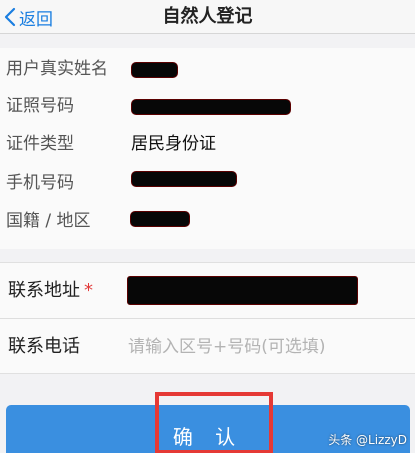  I want to click on info-label-nationality: 国籍 / 地区, so click(48, 221).